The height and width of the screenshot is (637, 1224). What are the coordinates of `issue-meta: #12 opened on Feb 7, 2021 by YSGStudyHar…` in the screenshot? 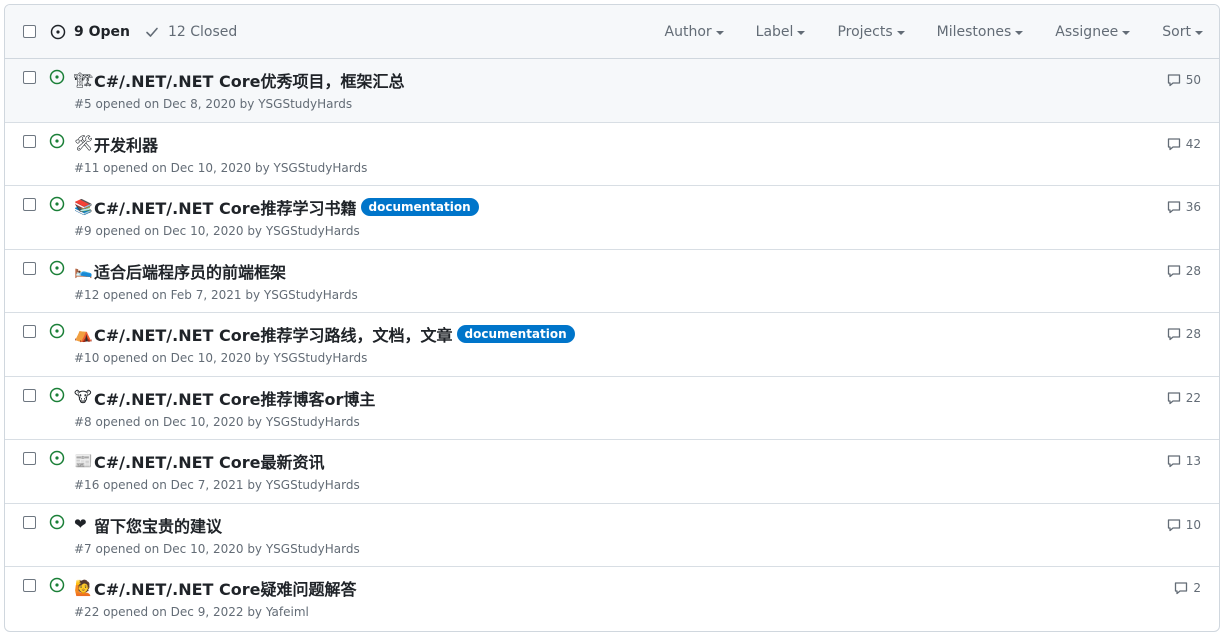 It's located at (216, 294).